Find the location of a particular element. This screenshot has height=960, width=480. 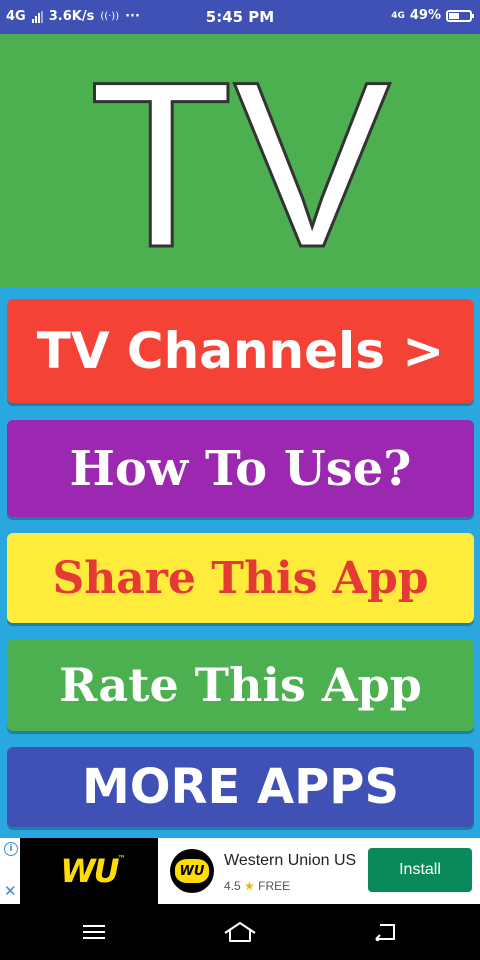

rate-app-button: Rate This App is located at coordinates (240, 685).